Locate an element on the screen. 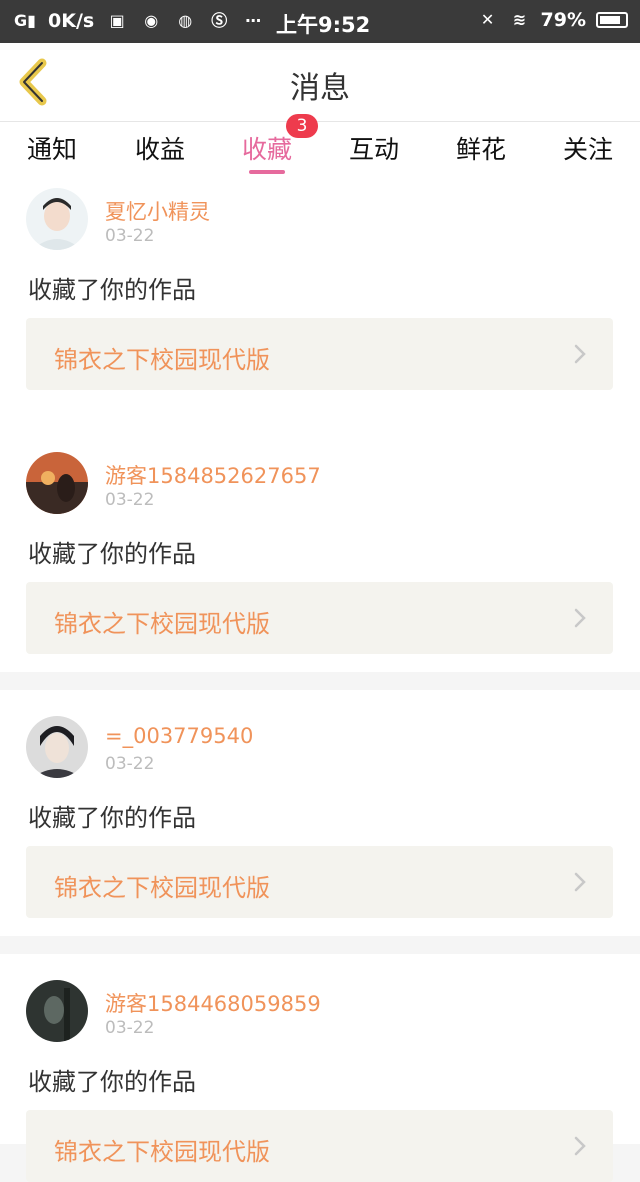 This screenshot has height=1182, width=640. s-app-icon: Ⓢ is located at coordinates (219, 20).